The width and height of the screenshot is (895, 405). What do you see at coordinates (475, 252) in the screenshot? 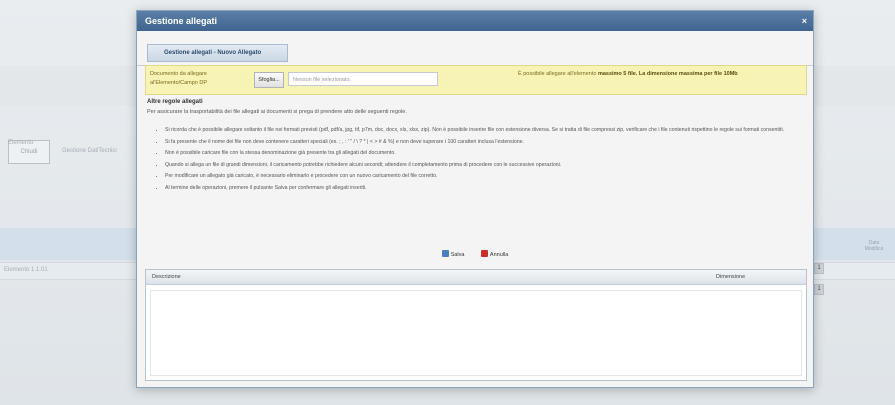
I see `dialog-actions: Salva Annulla` at bounding box center [475, 252].